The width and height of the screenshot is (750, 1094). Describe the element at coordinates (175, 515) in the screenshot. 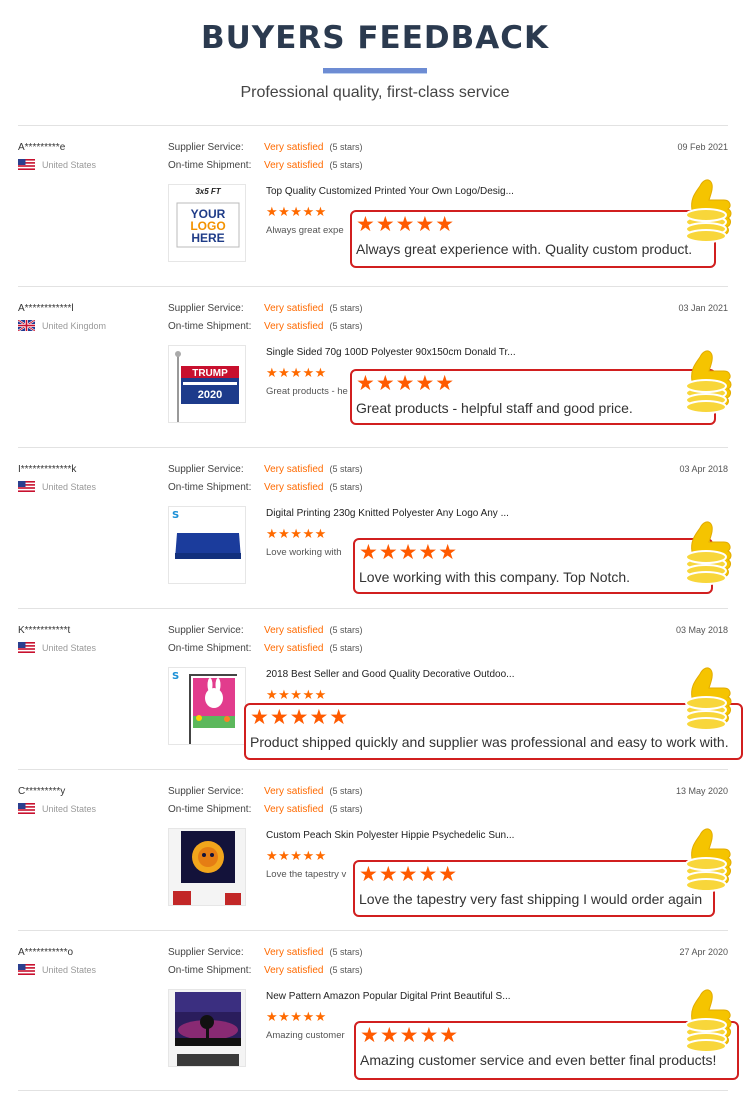

I see `svg-text: S` at that location.